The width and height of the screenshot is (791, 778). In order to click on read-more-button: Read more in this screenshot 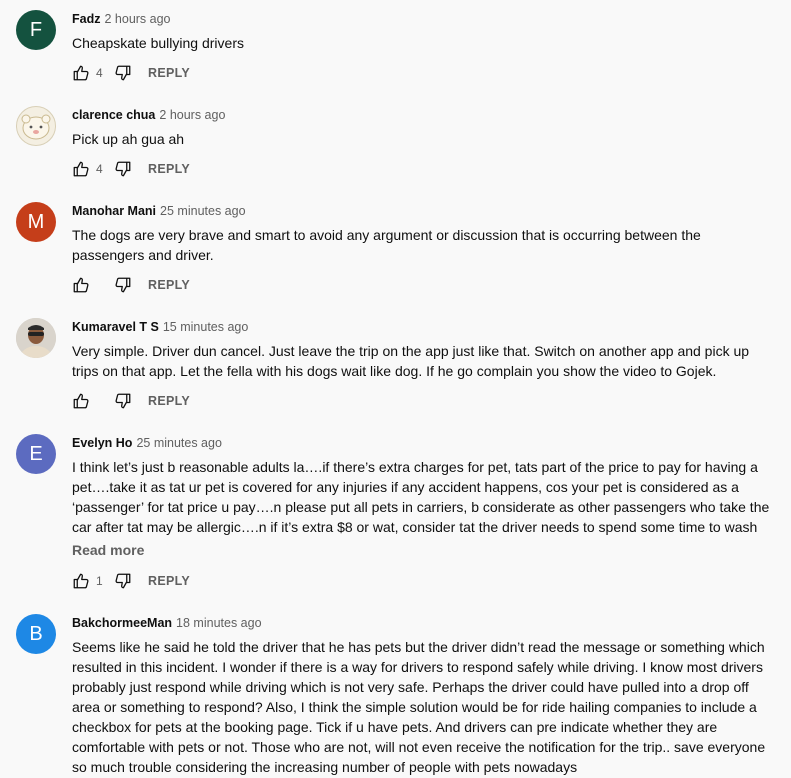, I will do `click(421, 550)`.